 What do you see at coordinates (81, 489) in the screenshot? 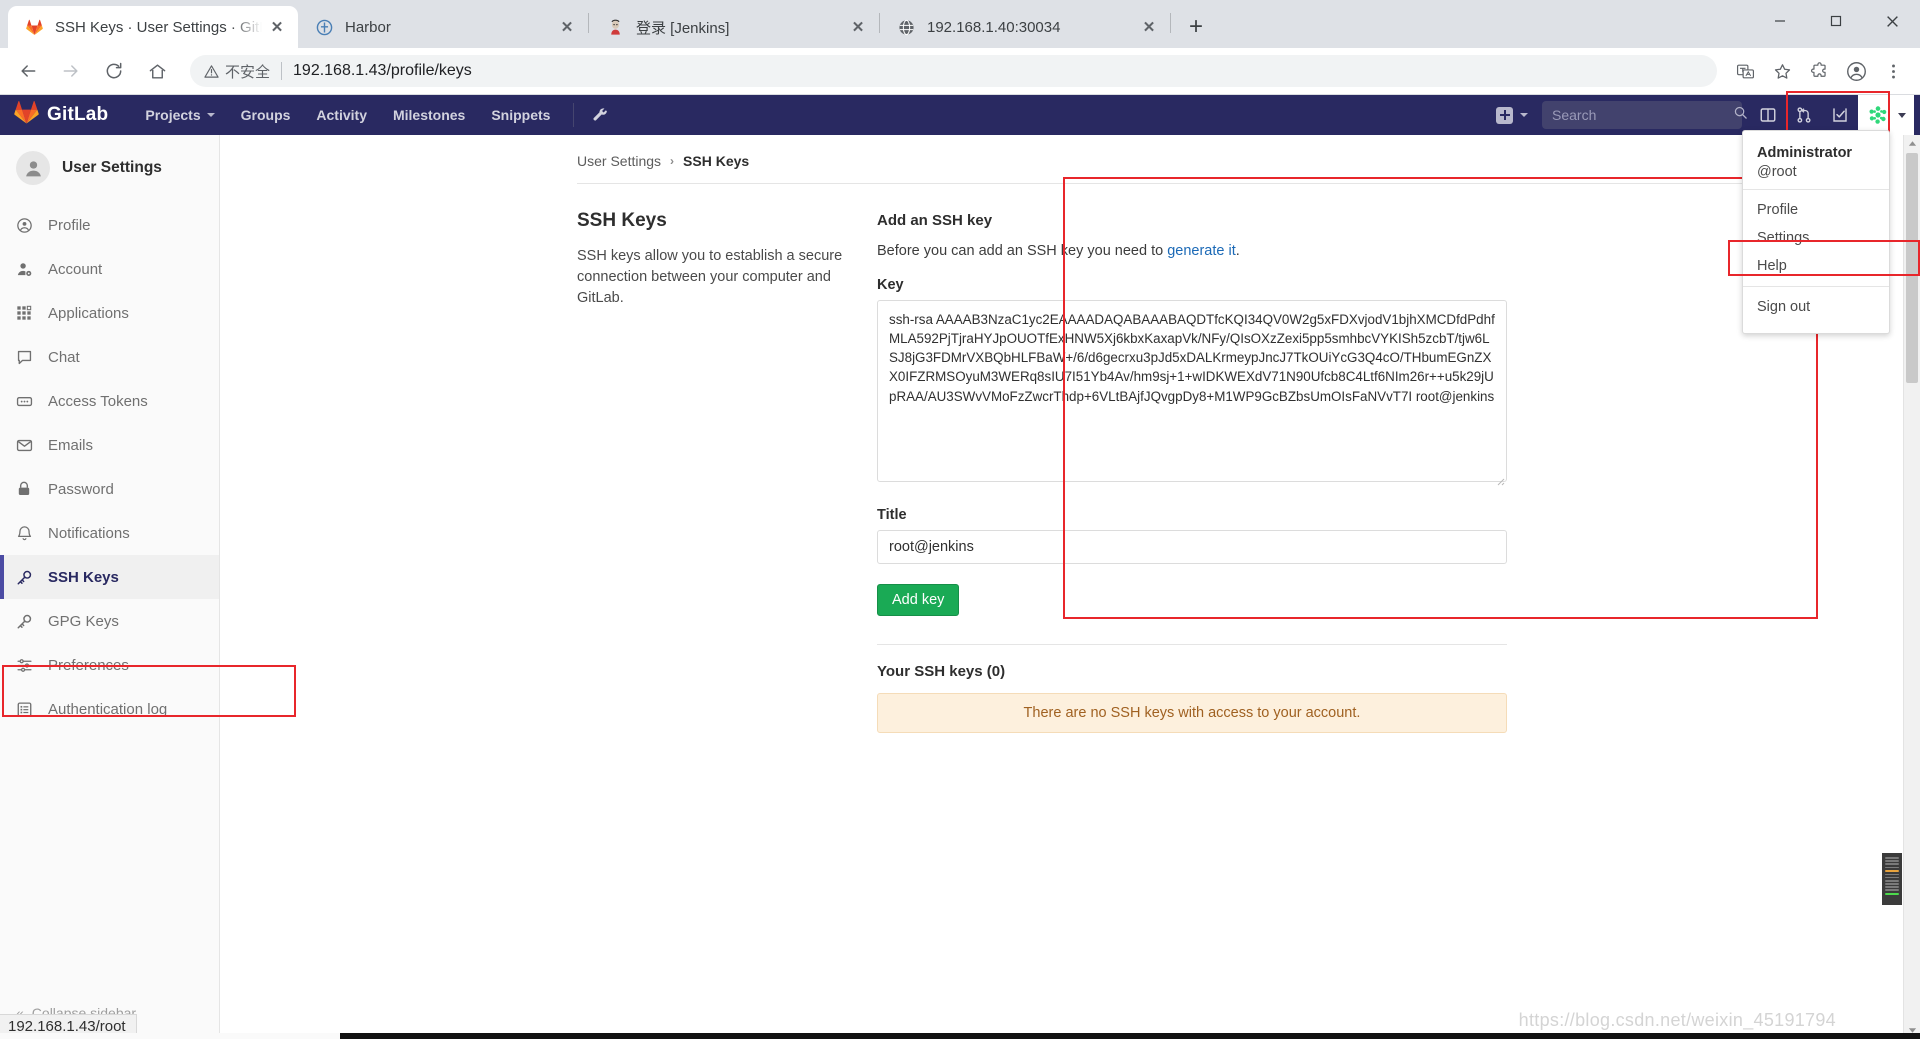
I see `sidebar-item-label: Password` at bounding box center [81, 489].